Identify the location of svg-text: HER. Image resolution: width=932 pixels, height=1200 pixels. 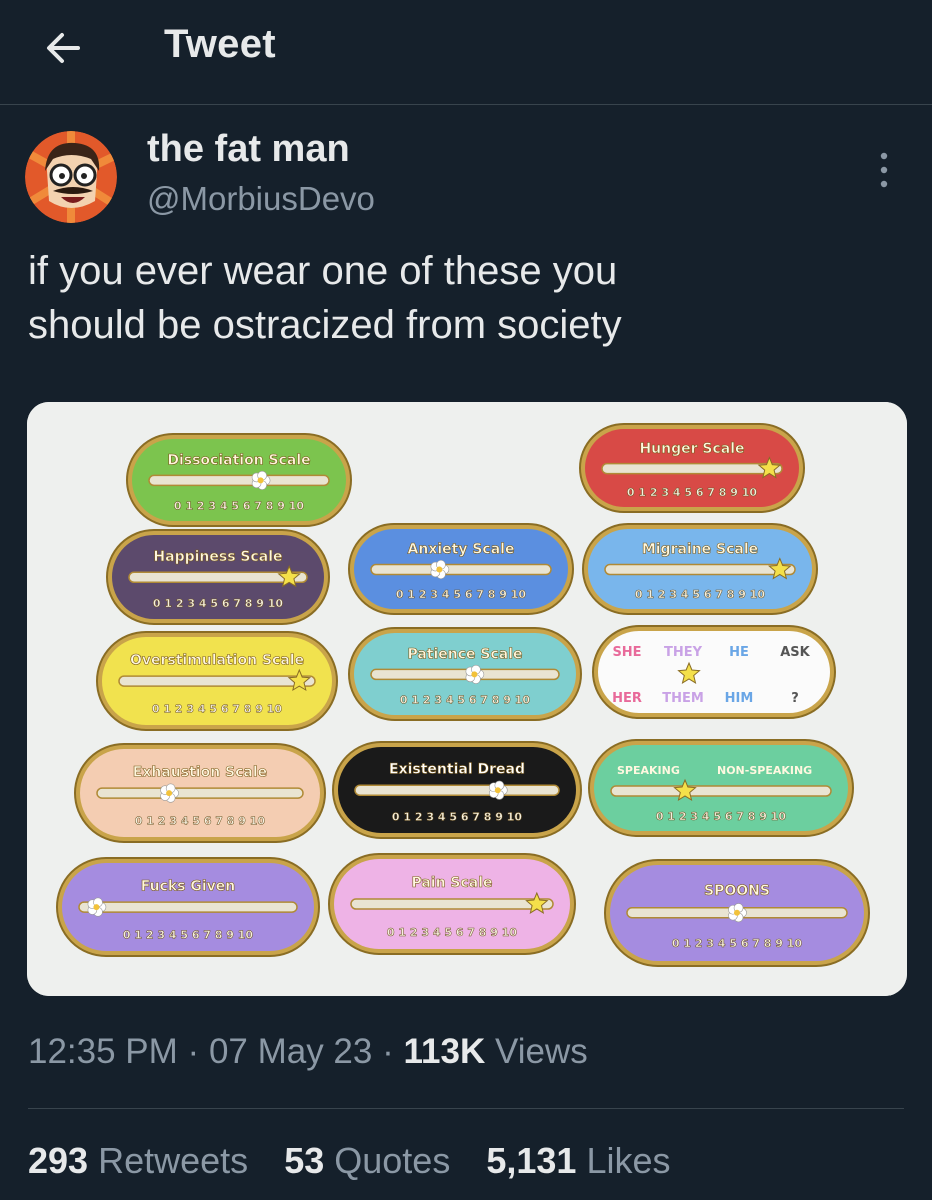
(627, 698).